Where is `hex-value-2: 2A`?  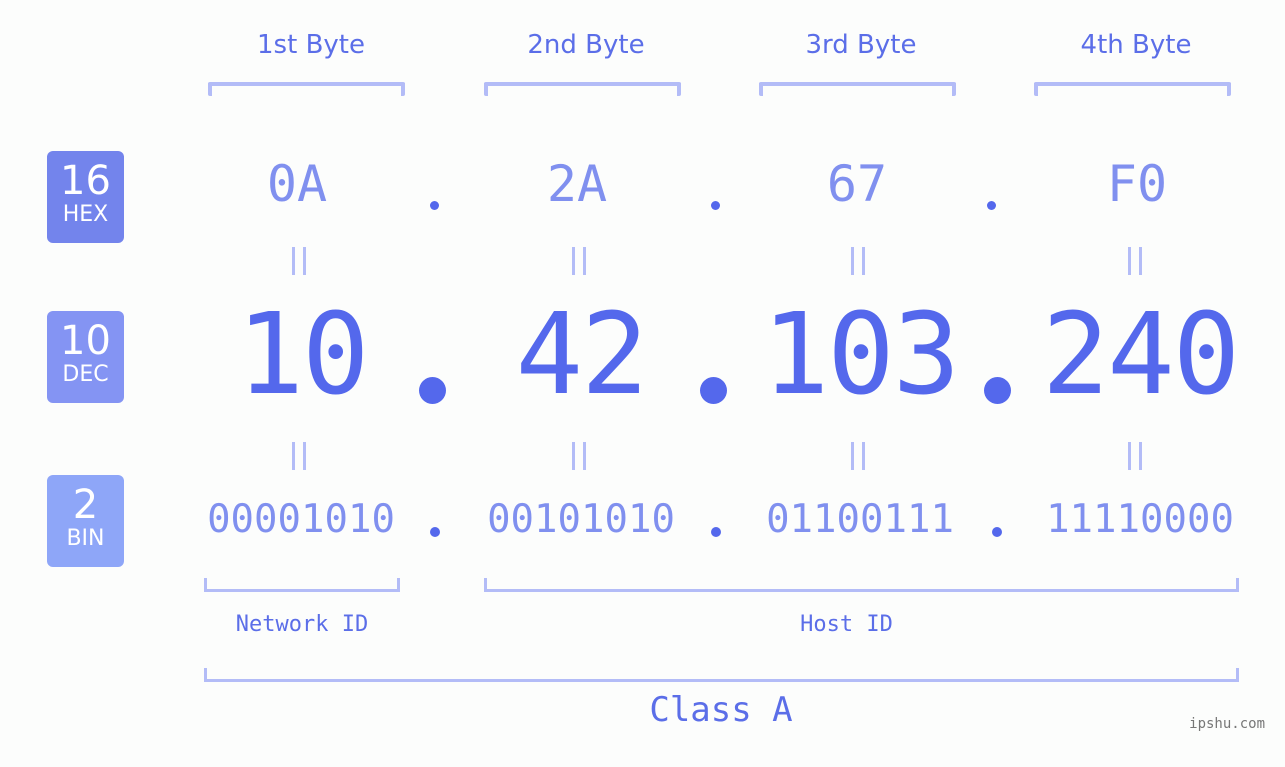 hex-value-2: 2A is located at coordinates (577, 184).